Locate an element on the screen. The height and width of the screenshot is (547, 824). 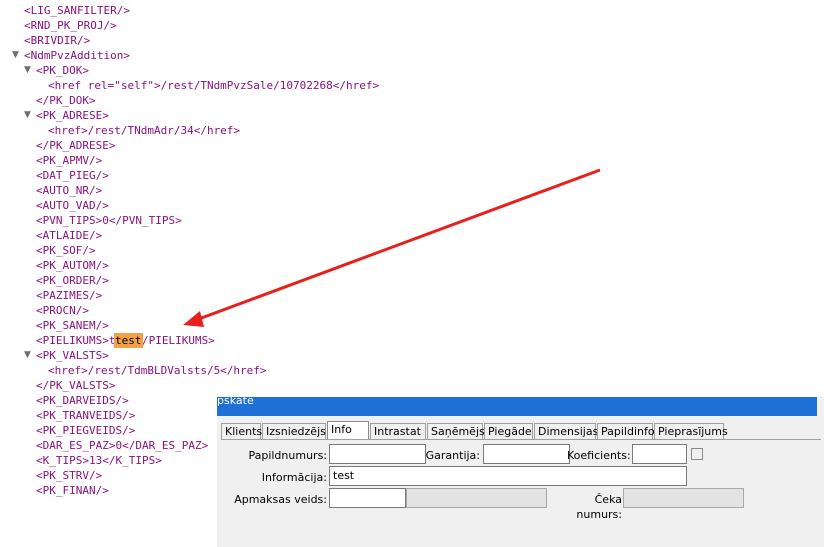
informacija-label: Informācija: is located at coordinates (294, 477).